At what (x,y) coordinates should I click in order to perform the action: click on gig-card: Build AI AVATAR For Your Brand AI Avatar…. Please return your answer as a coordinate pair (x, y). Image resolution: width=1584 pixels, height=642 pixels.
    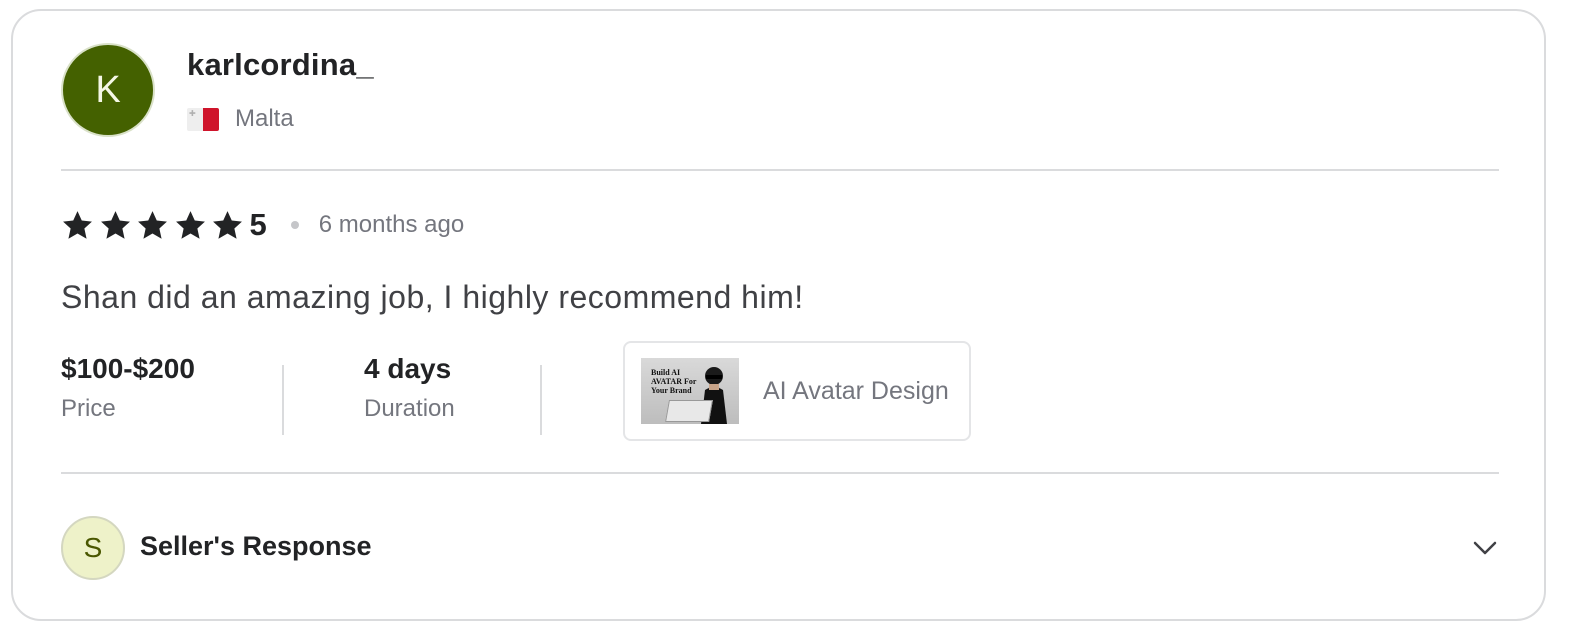
    Looking at the image, I should click on (797, 391).